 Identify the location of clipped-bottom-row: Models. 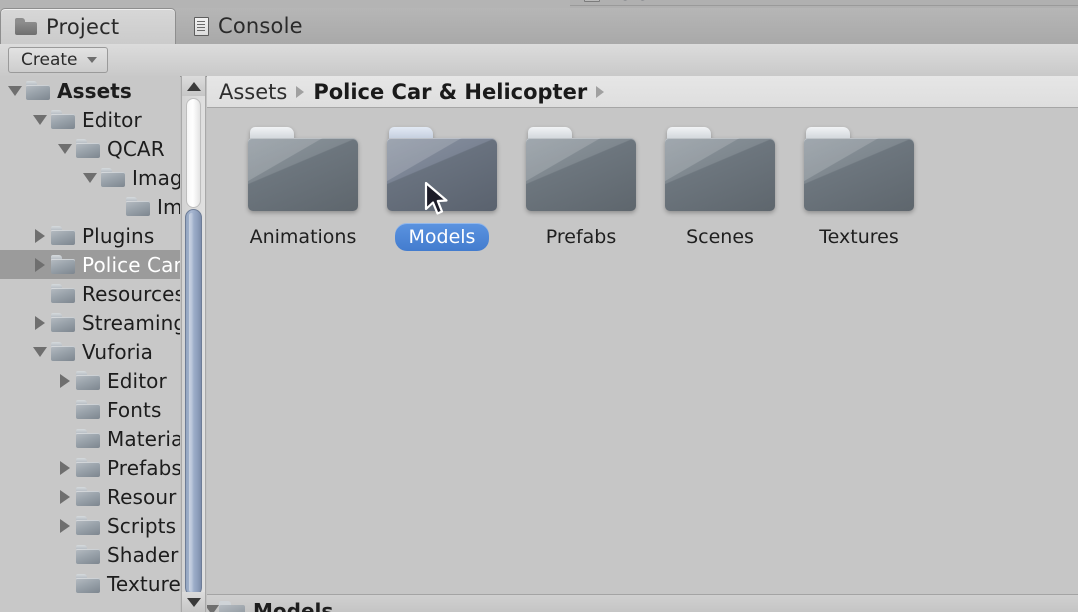
(642, 603).